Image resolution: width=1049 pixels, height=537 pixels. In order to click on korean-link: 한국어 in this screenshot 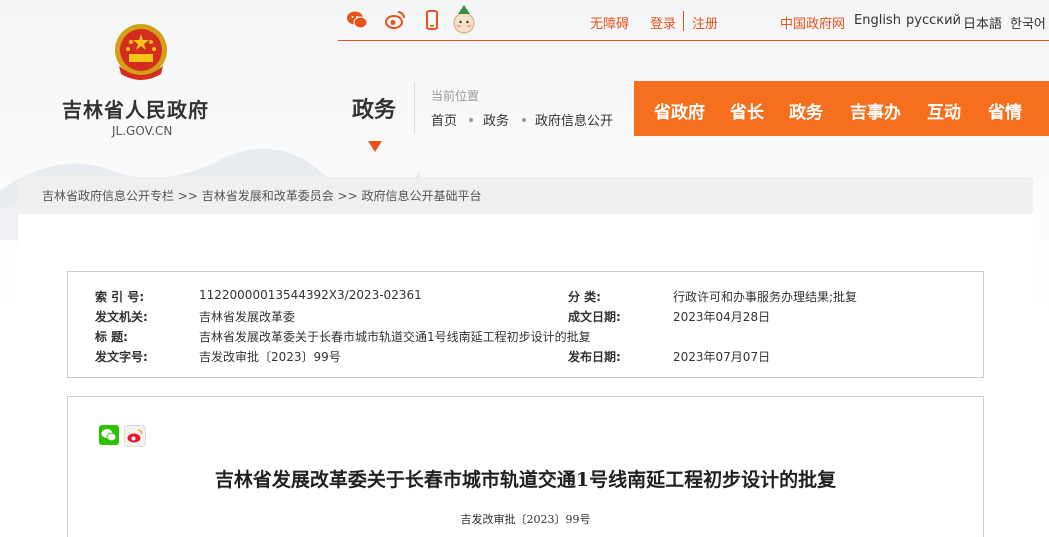, I will do `click(1028, 22)`.